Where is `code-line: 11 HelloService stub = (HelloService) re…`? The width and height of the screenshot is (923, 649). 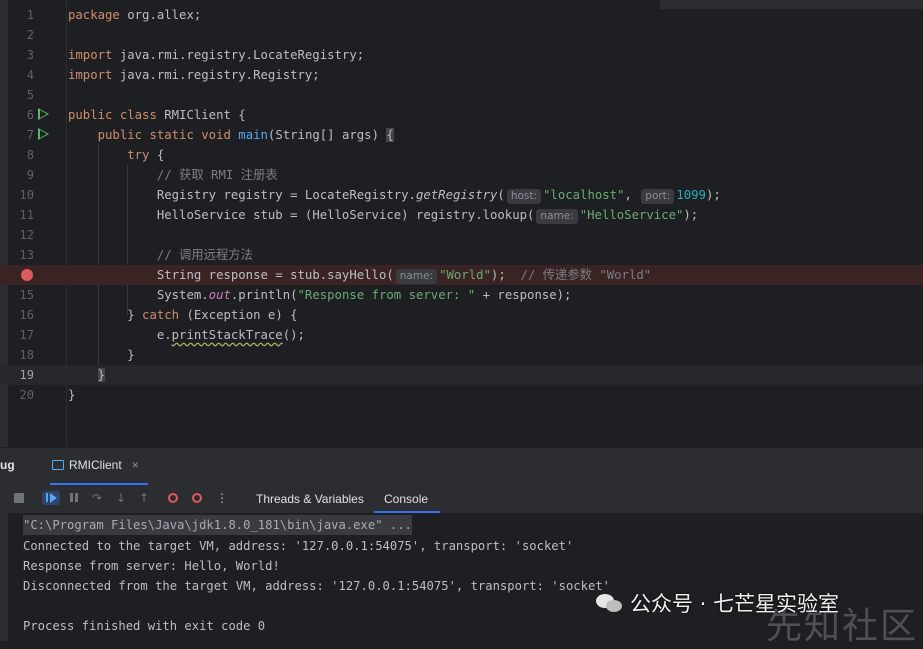 code-line: 11 HelloService stub = (HelloService) re… is located at coordinates (461, 215).